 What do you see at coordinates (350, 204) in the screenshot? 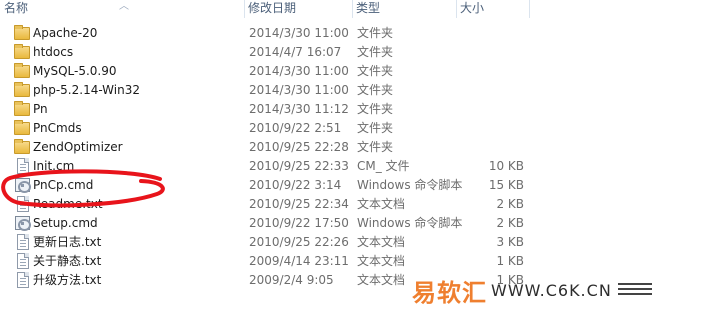
I see `file-row: Readme.txt 2010/9/25 22:34 文本文档 2 KB` at bounding box center [350, 204].